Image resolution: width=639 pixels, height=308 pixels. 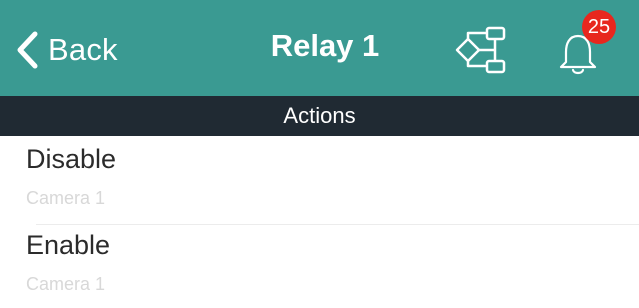 I want to click on flow-diagram-icon, so click(x=481, y=50).